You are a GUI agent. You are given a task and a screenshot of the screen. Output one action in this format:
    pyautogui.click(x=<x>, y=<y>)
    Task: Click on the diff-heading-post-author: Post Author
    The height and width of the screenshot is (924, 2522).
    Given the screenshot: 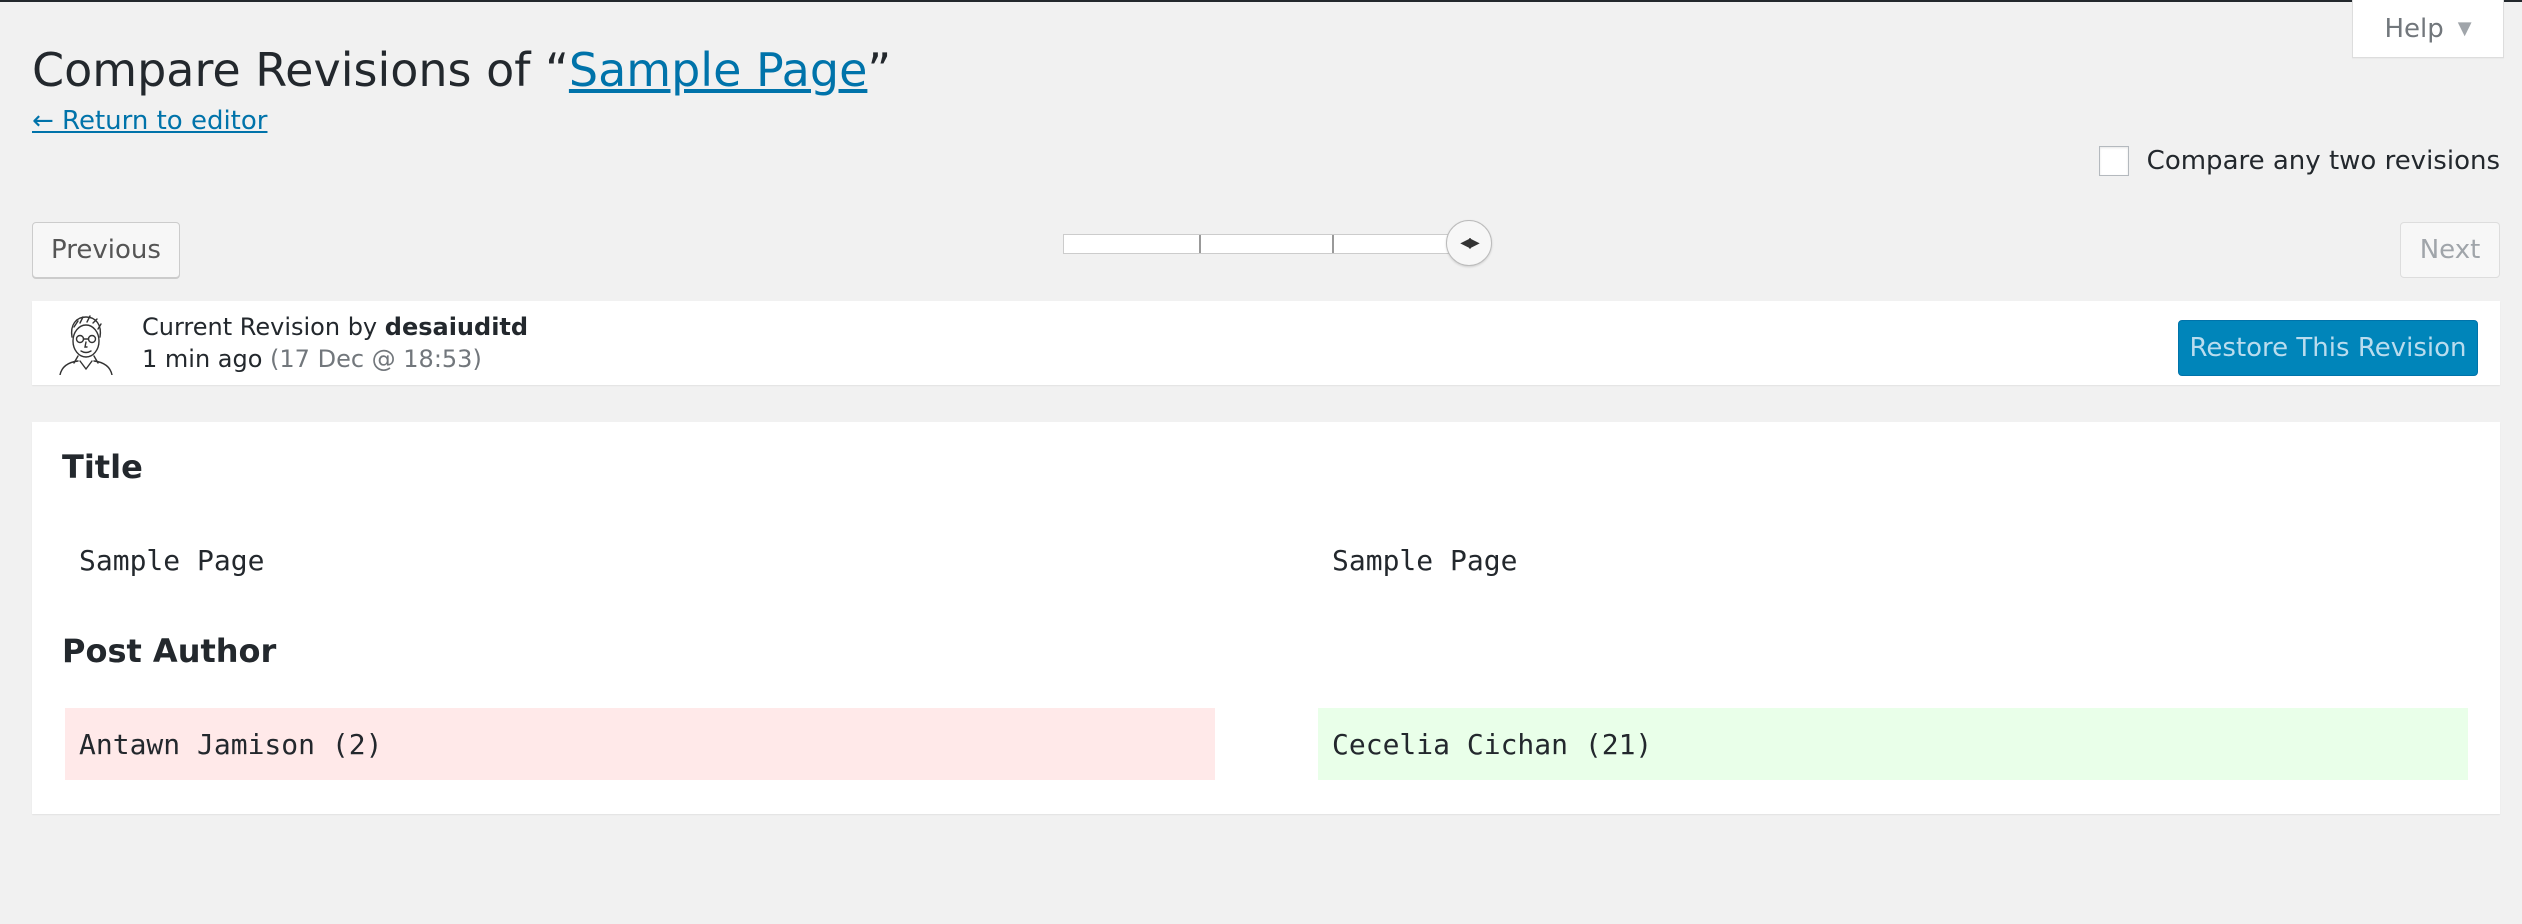 What is the action you would take?
    pyautogui.click(x=169, y=651)
    